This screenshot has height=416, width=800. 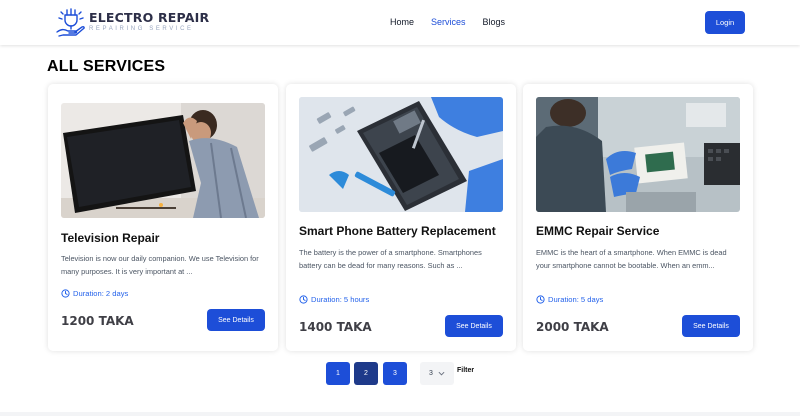 I want to click on phone-disassembly-photo, so click(x=401, y=154).